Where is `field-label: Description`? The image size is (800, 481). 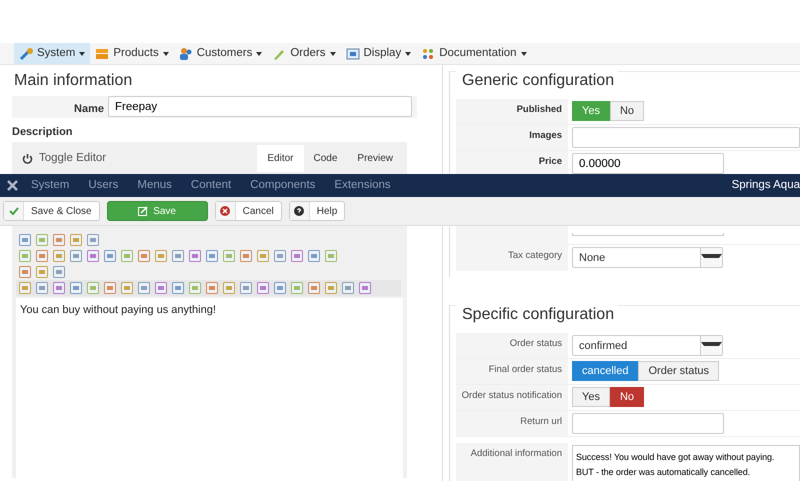 field-label: Description is located at coordinates (43, 132).